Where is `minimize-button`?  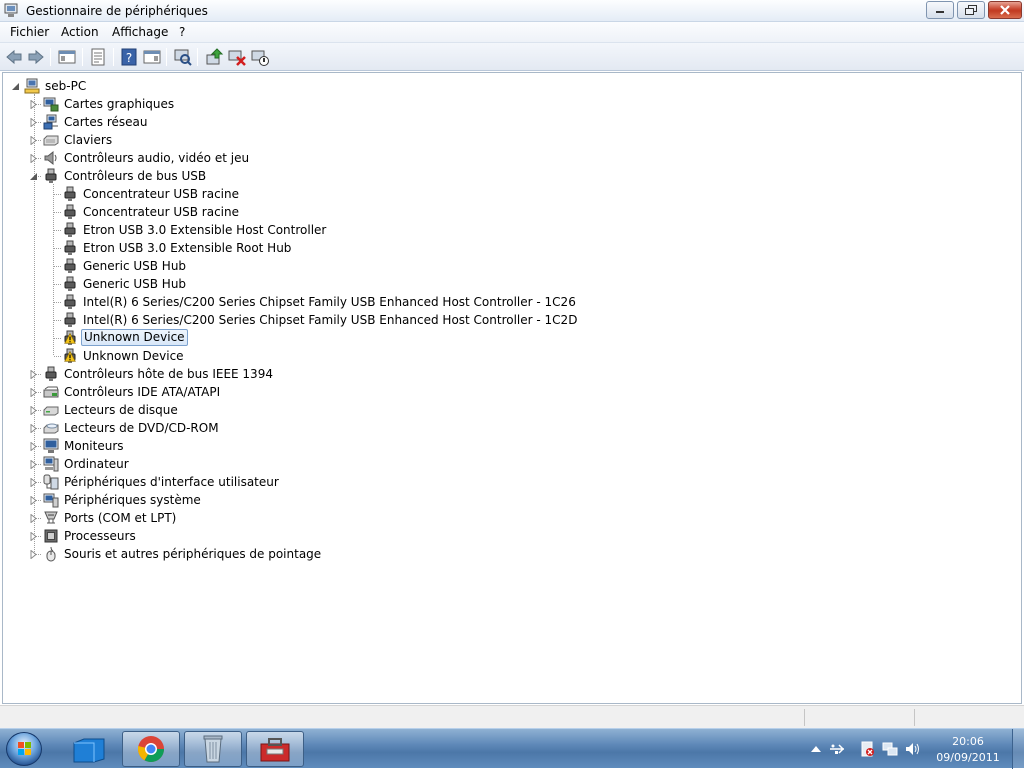 minimize-button is located at coordinates (940, 10).